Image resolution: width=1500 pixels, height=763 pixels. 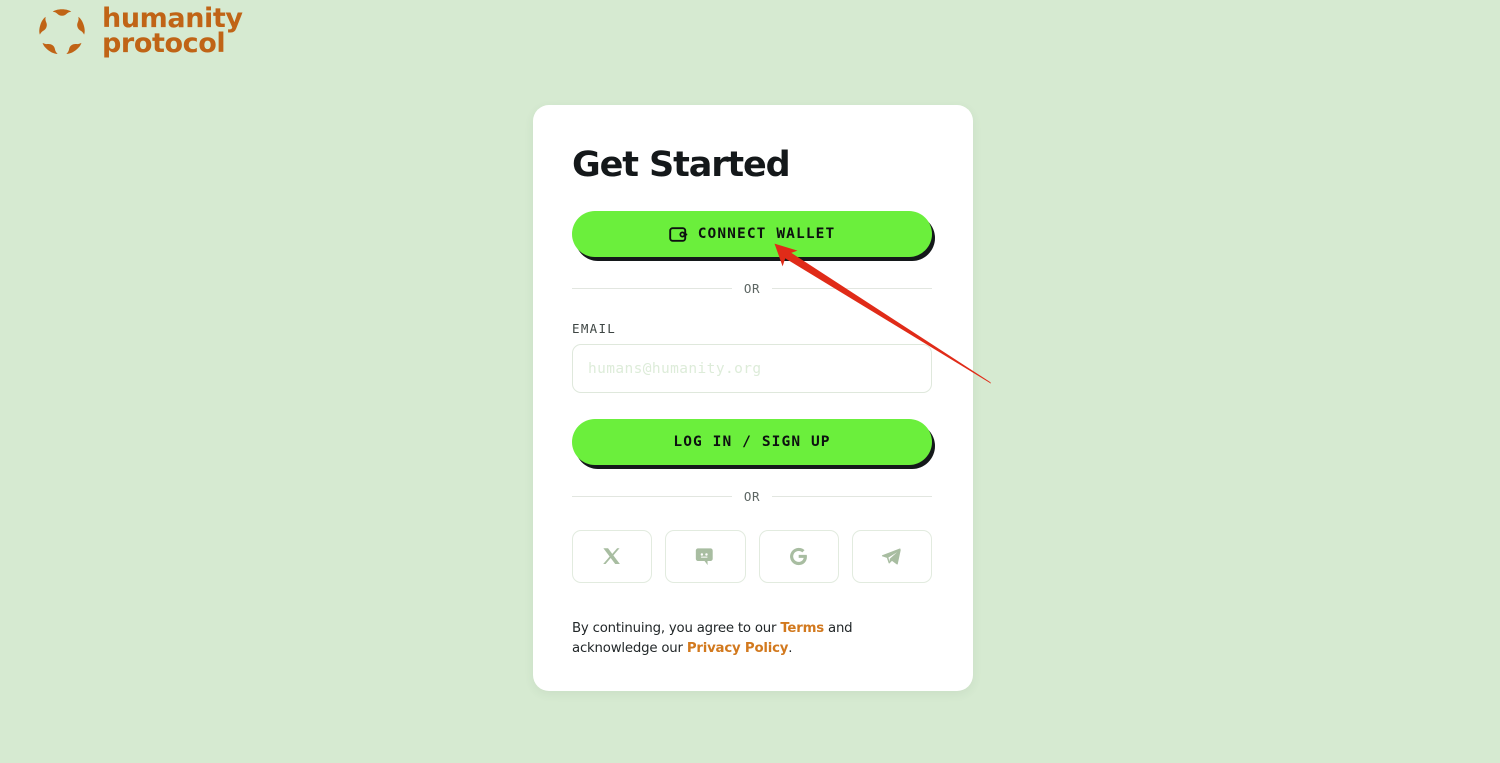 I want to click on login-signup-button: LOG IN / SIGN UP, so click(x=752, y=442).